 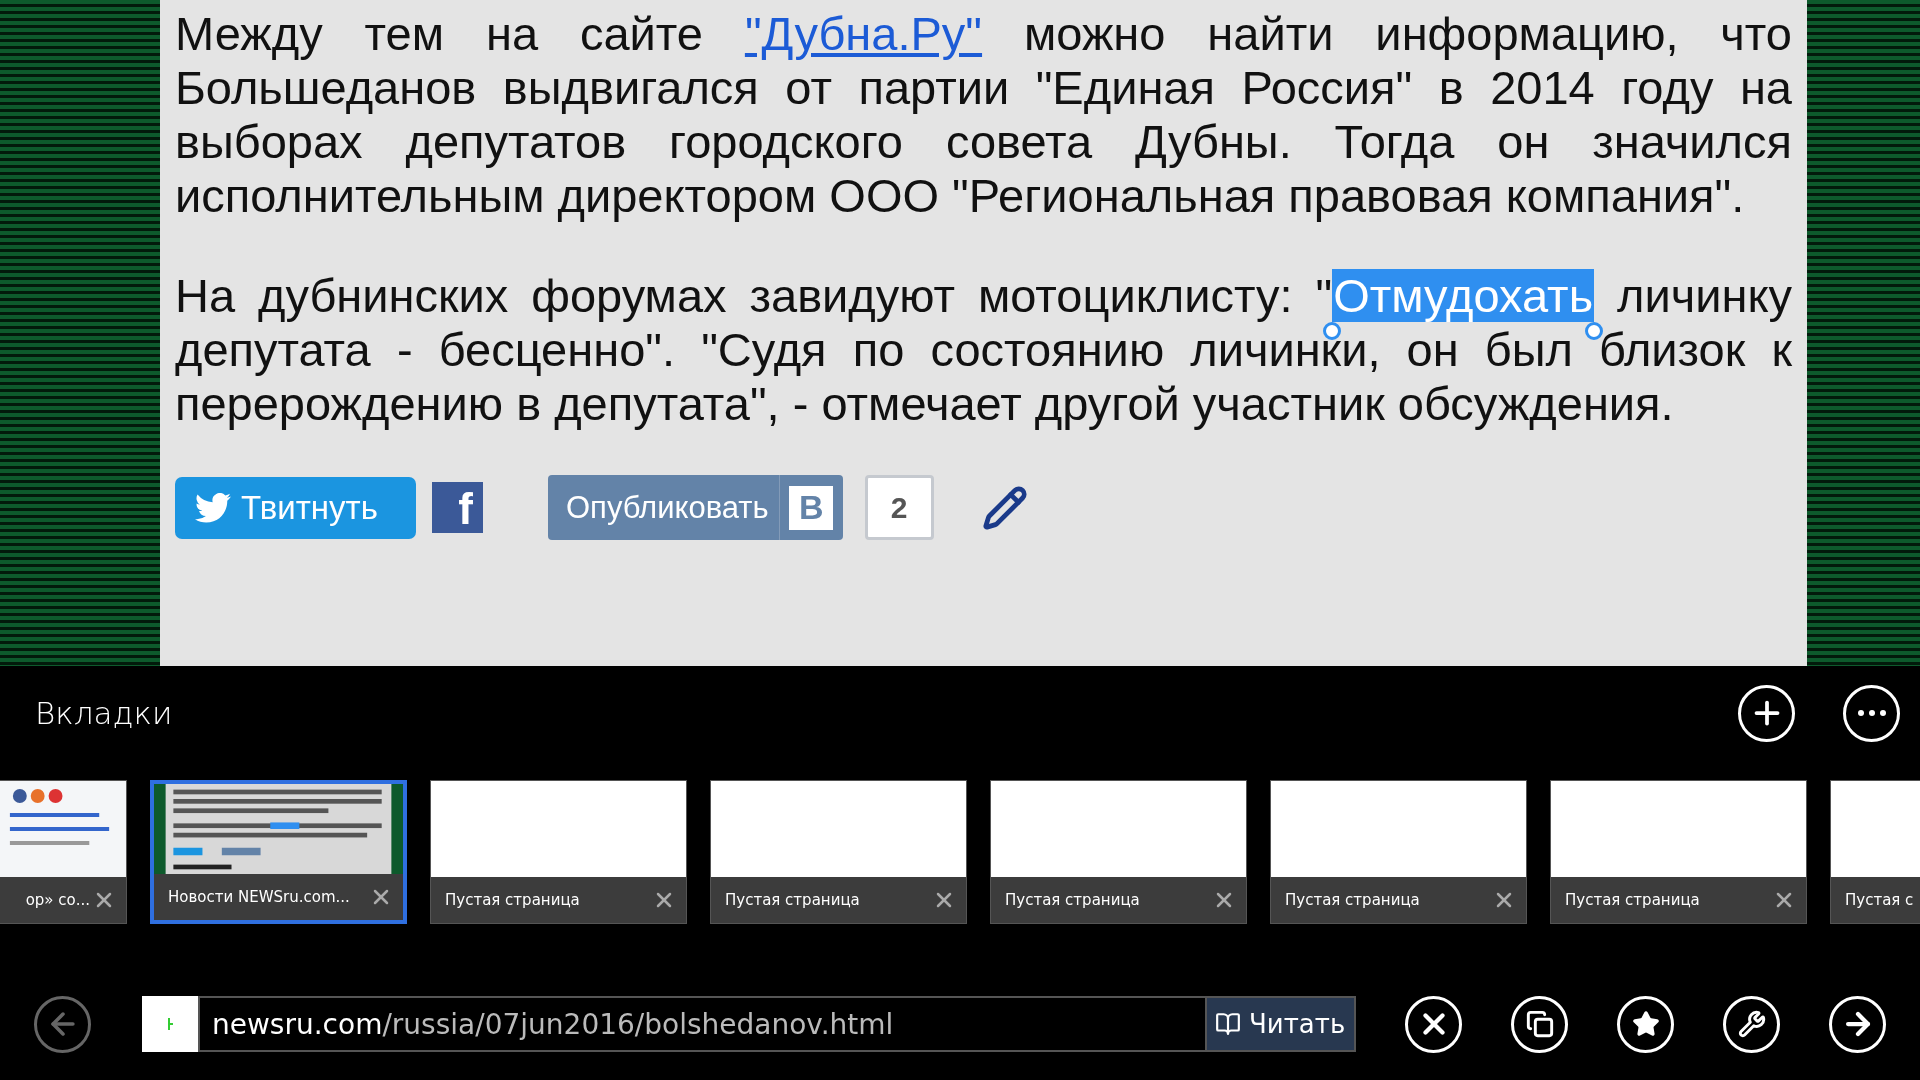 I want to click on tab-title: Пустая с, so click(x=1880, y=900).